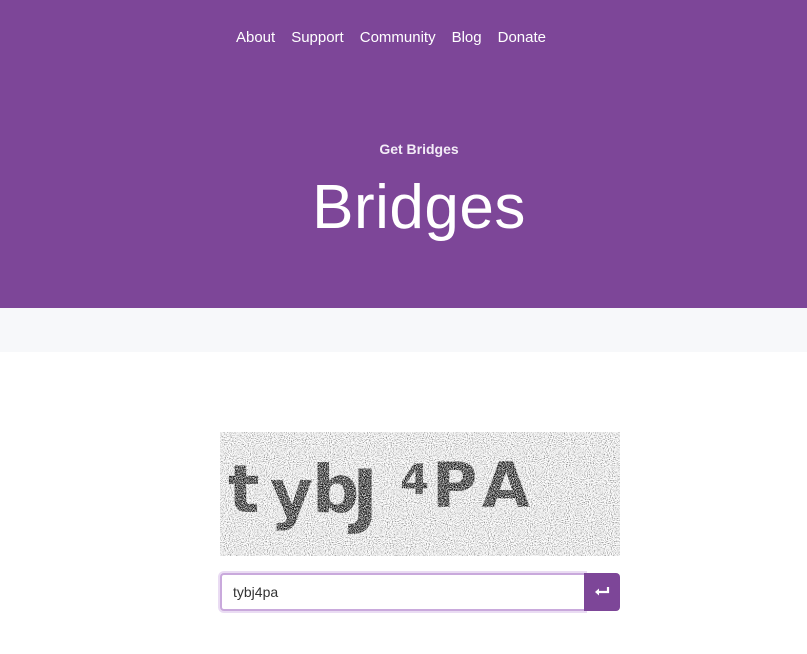 This screenshot has width=807, height=654. What do you see at coordinates (467, 38) in the screenshot?
I see `nav-link-blog: Blog` at bounding box center [467, 38].